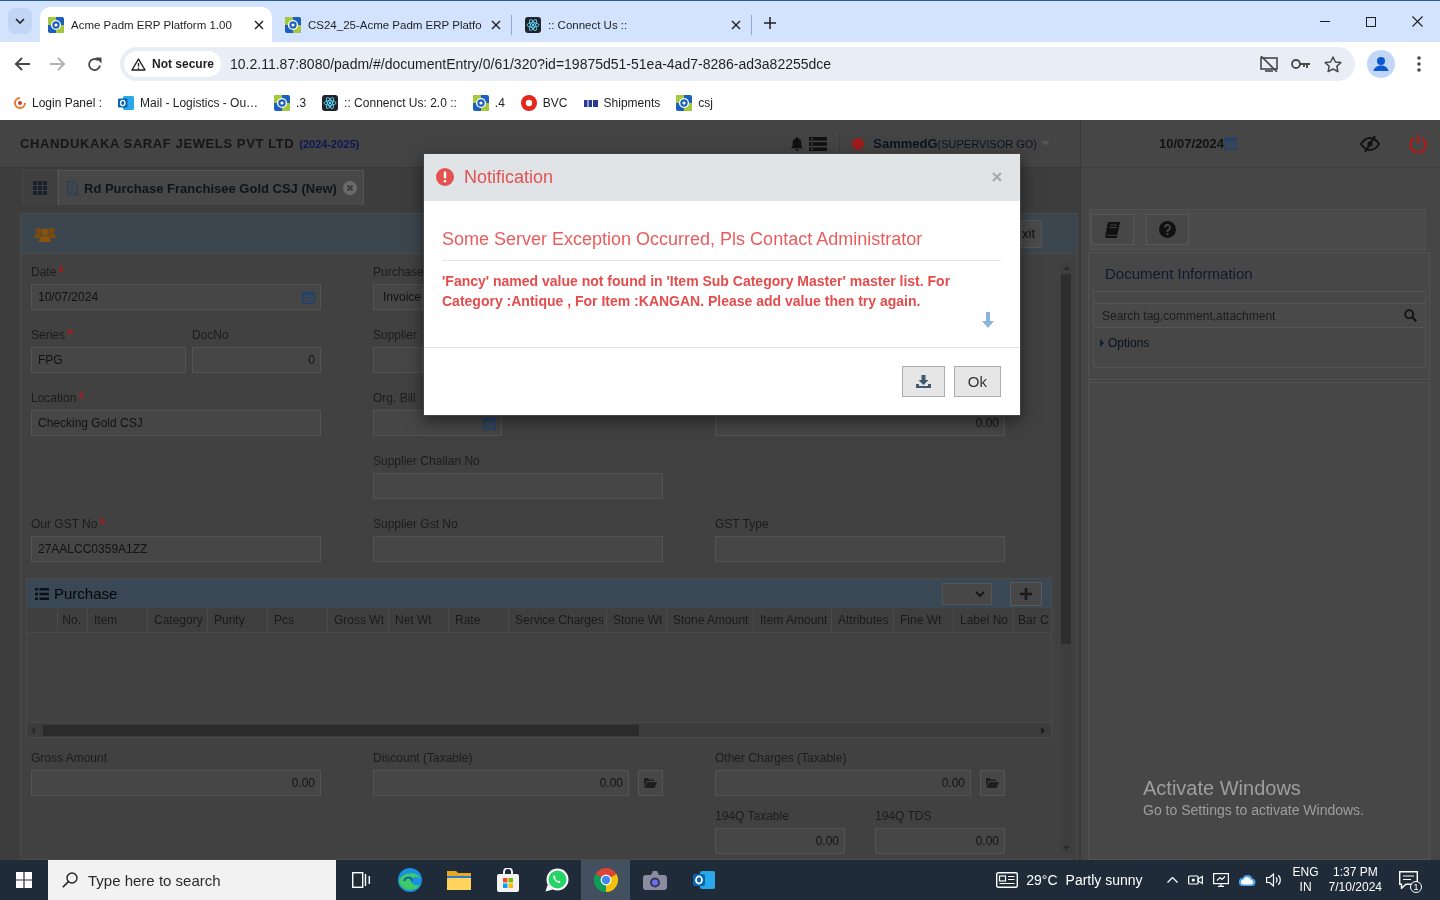  Describe the element at coordinates (622, 103) in the screenshot. I see `bookmark: Shipments` at that location.